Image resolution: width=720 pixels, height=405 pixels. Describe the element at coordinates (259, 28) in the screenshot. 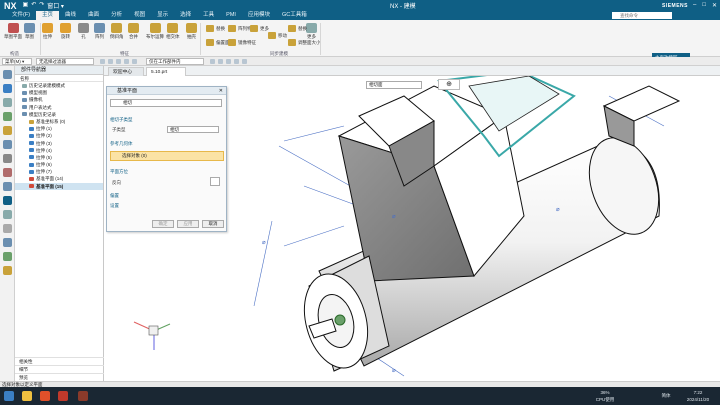

I see `ribbon-small-button: 更多` at that location.